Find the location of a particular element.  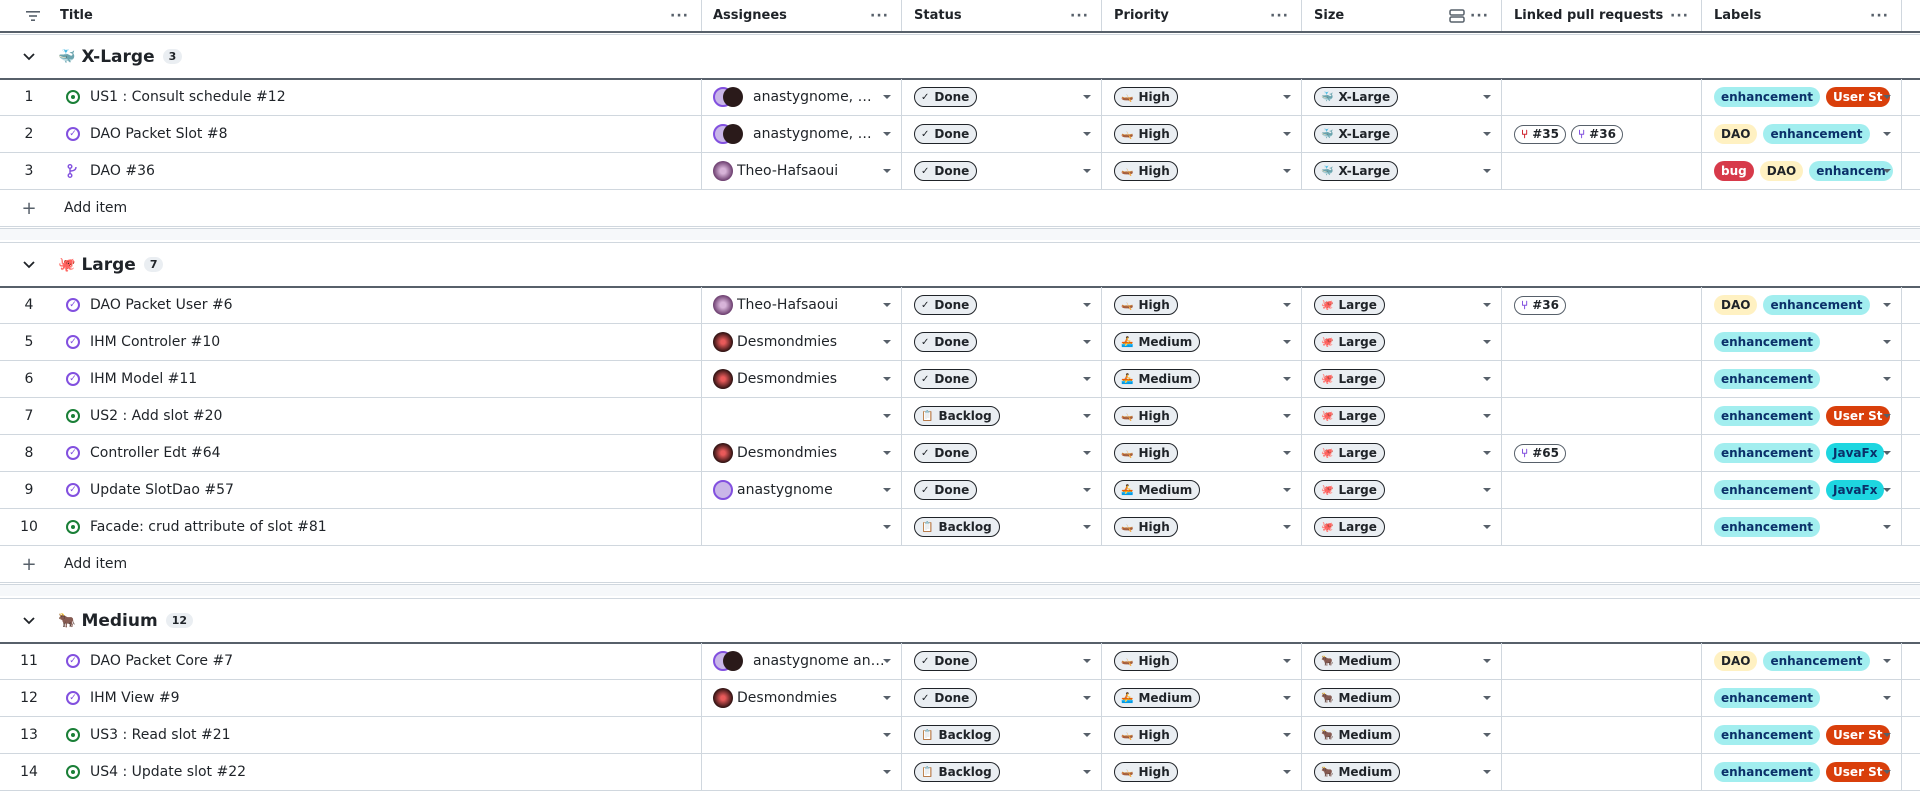

pr-link: ⑂ #36 is located at coordinates (1596, 134).